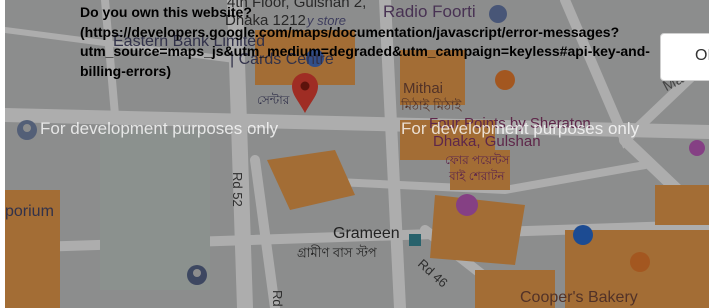  What do you see at coordinates (29, 211) in the screenshot?
I see `map-label-emporium: porium` at bounding box center [29, 211].